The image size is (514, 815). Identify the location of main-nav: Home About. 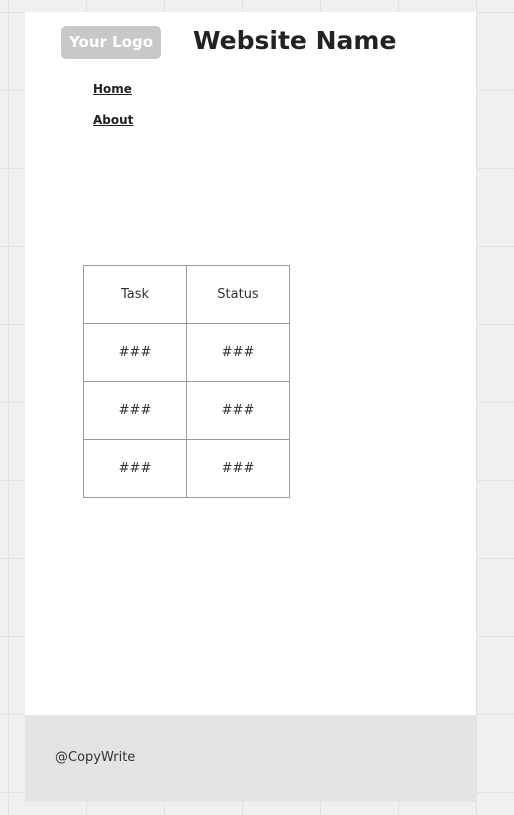
(113, 113).